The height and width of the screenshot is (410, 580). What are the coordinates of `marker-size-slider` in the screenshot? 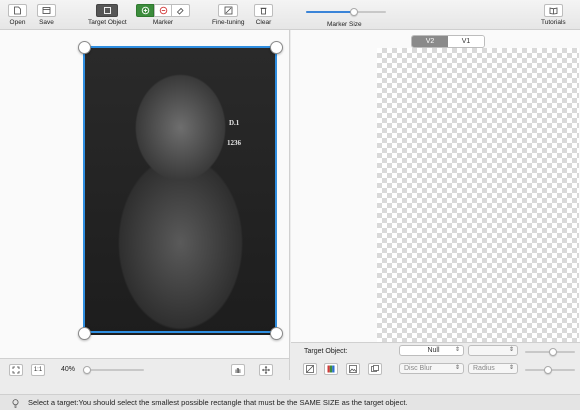 It's located at (346, 12).